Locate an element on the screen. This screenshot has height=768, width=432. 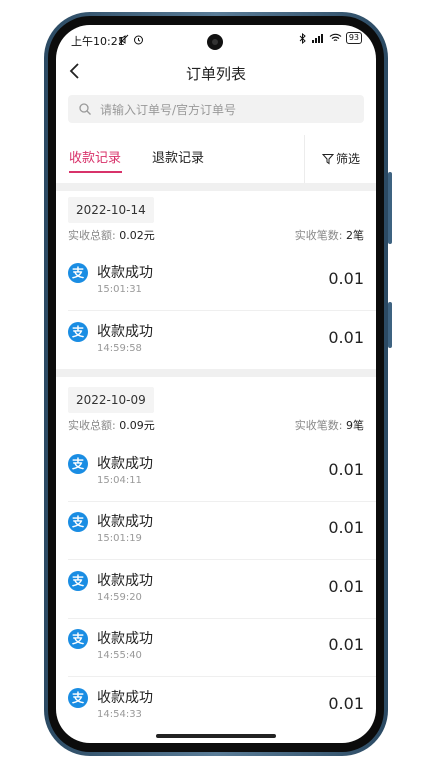
group-summary: 实收总额: 0.02元 实收笔数: 2笔 is located at coordinates (216, 236).